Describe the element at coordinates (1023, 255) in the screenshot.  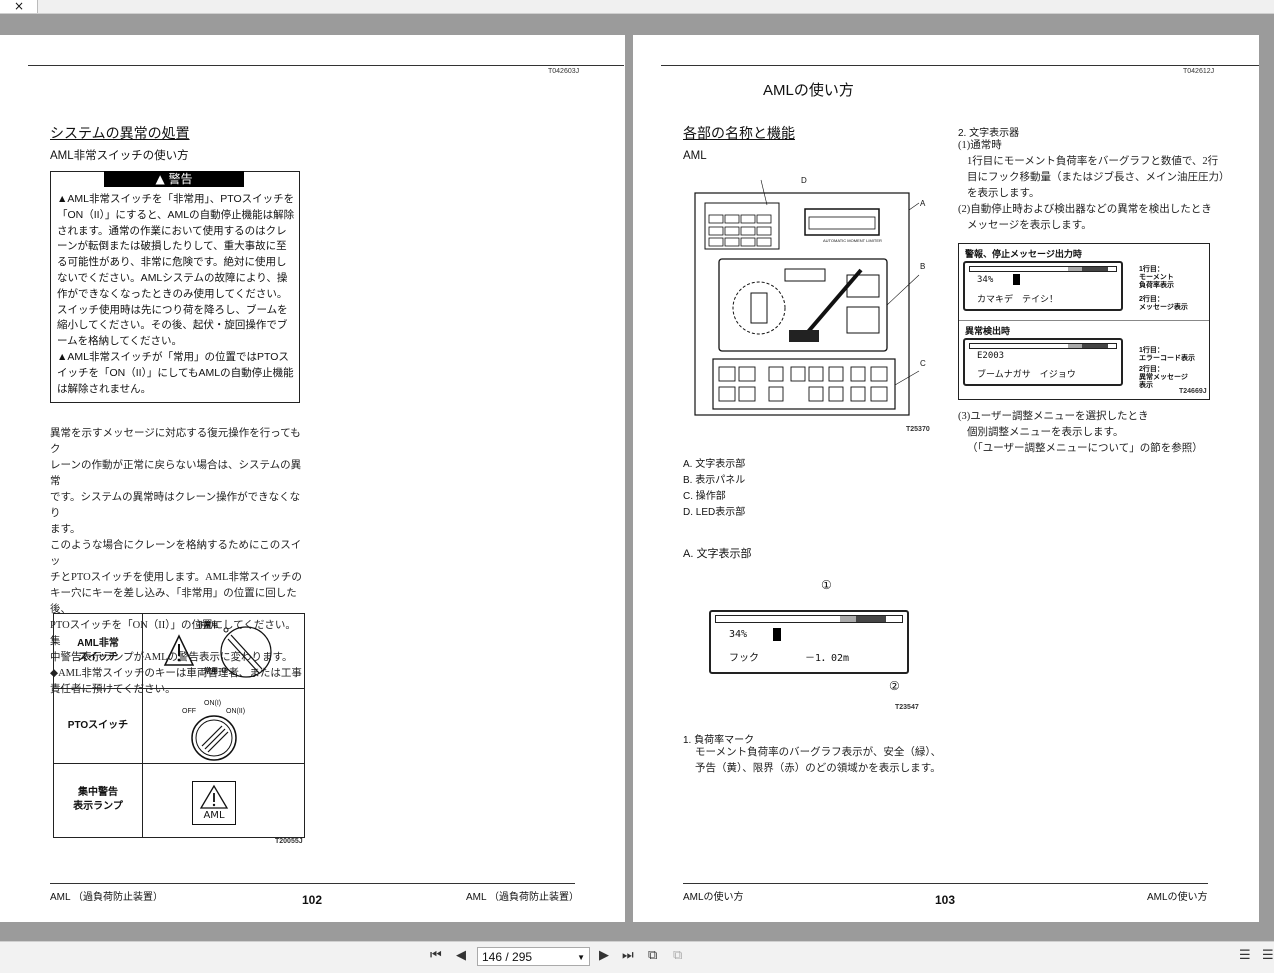
I see `box1-title: 警報、停止メッセージ出力時` at that location.